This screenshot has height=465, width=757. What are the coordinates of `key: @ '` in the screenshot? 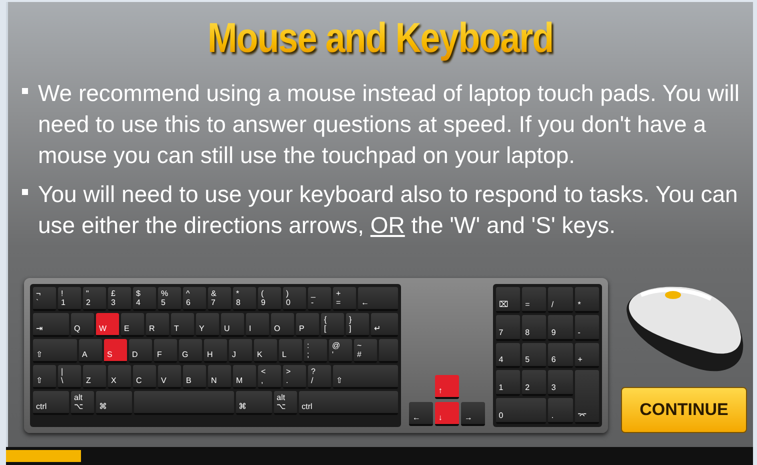 It's located at (340, 351).